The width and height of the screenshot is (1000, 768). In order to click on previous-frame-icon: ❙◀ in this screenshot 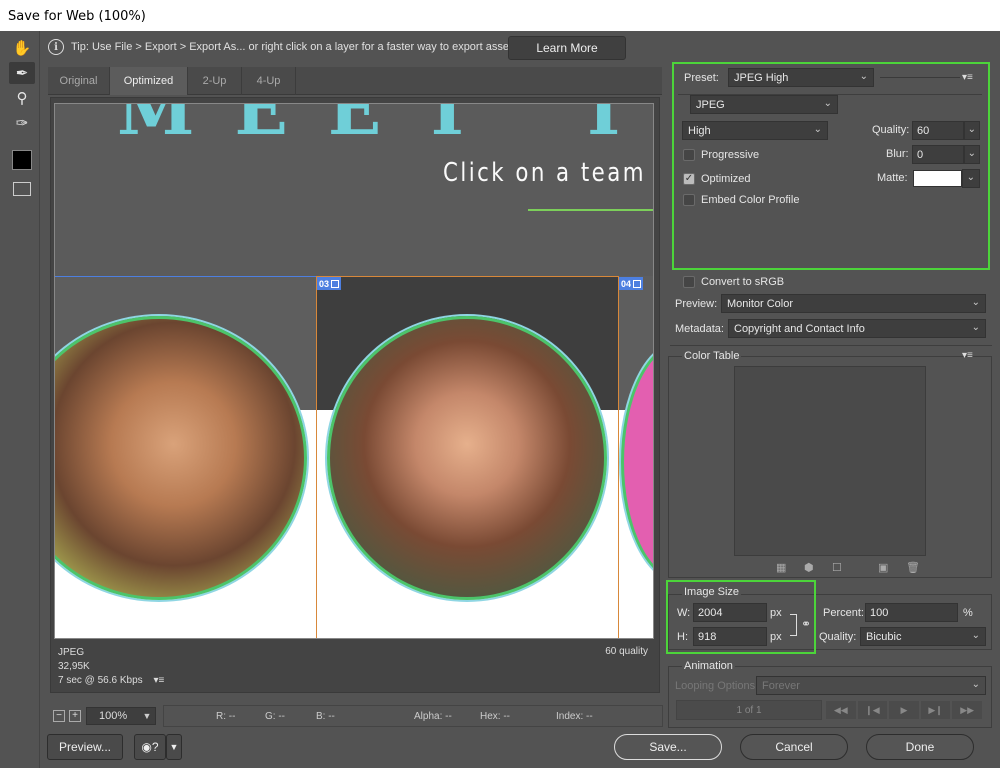, I will do `click(872, 710)`.